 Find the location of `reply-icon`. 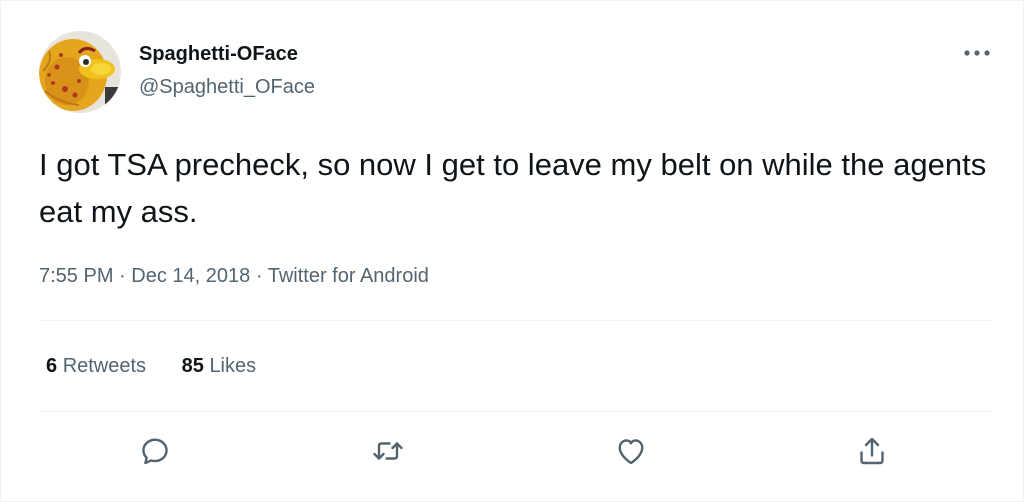

reply-icon is located at coordinates (155, 451).